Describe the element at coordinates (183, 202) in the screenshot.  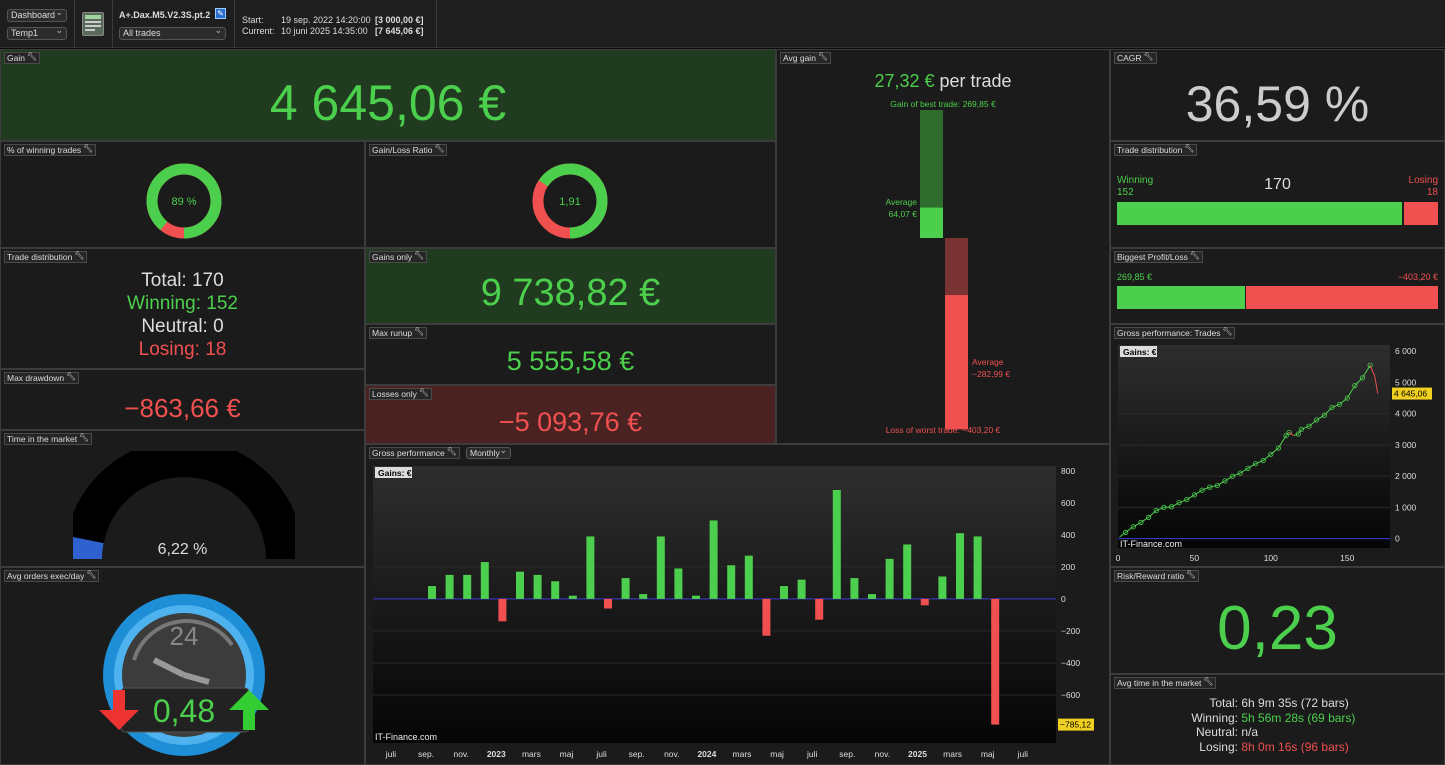
I see `winning-pct-label: 89 %` at that location.